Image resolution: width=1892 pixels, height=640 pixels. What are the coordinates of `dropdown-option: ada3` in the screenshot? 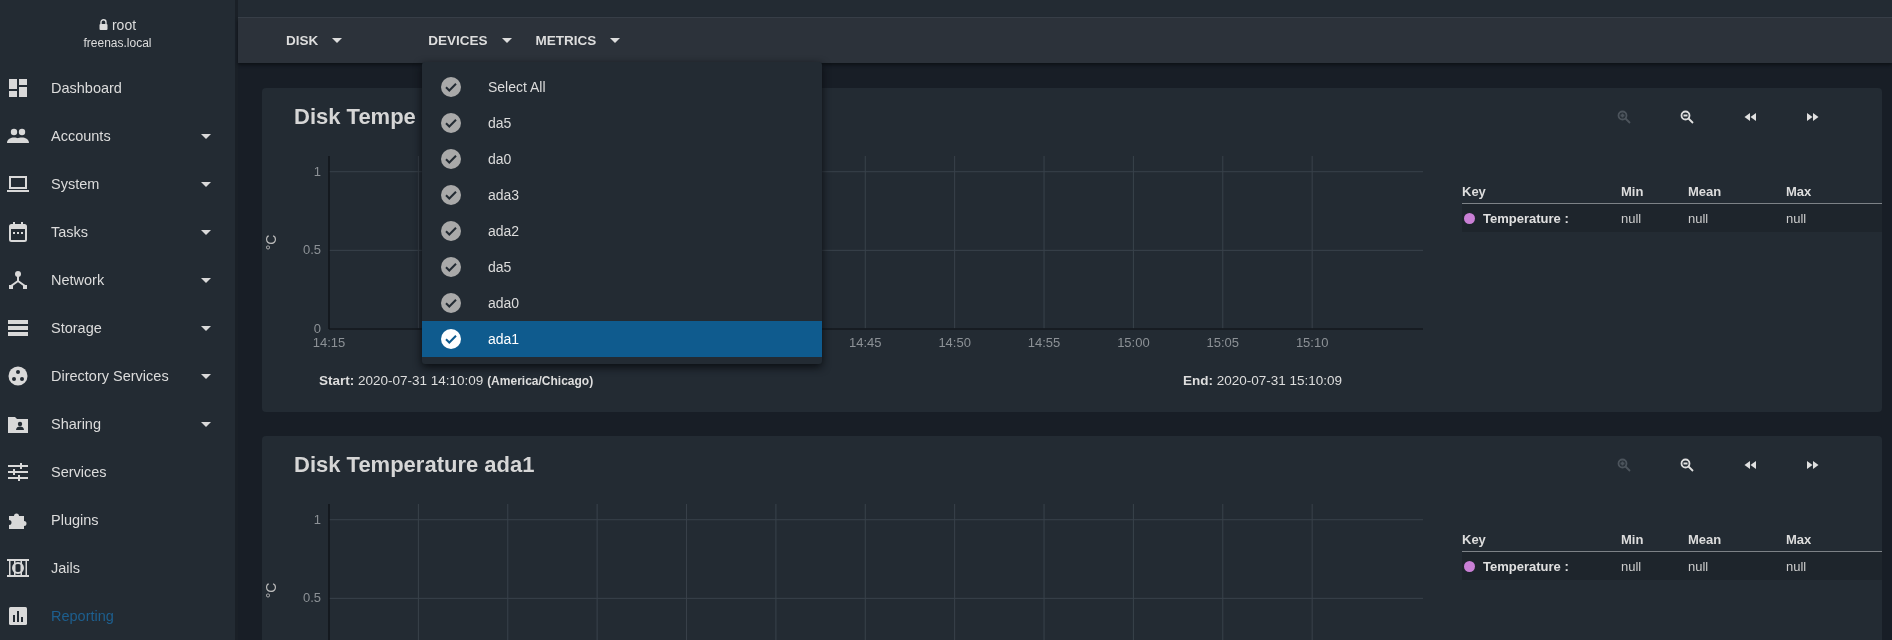 It's located at (622, 195).